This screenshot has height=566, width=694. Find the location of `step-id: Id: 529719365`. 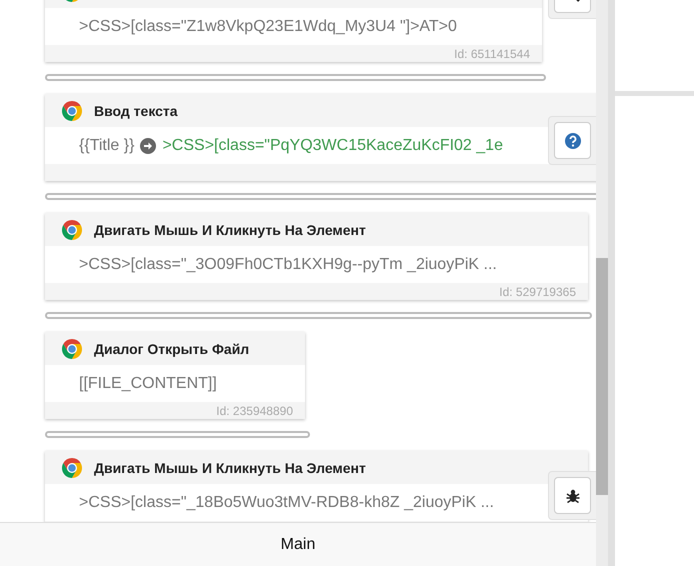

step-id: Id: 529719365 is located at coordinates (537, 291).